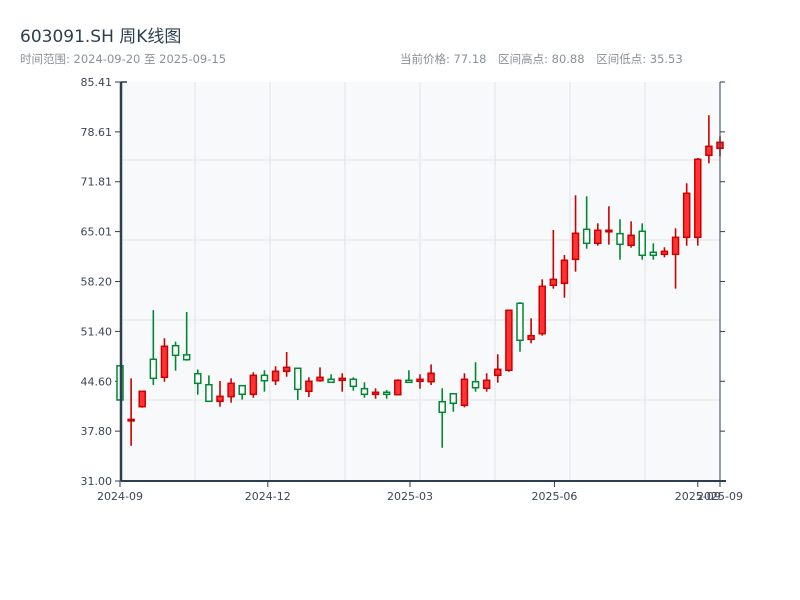 The height and width of the screenshot is (600, 800). I want to click on y-tick-label: 85.41, so click(97, 82).